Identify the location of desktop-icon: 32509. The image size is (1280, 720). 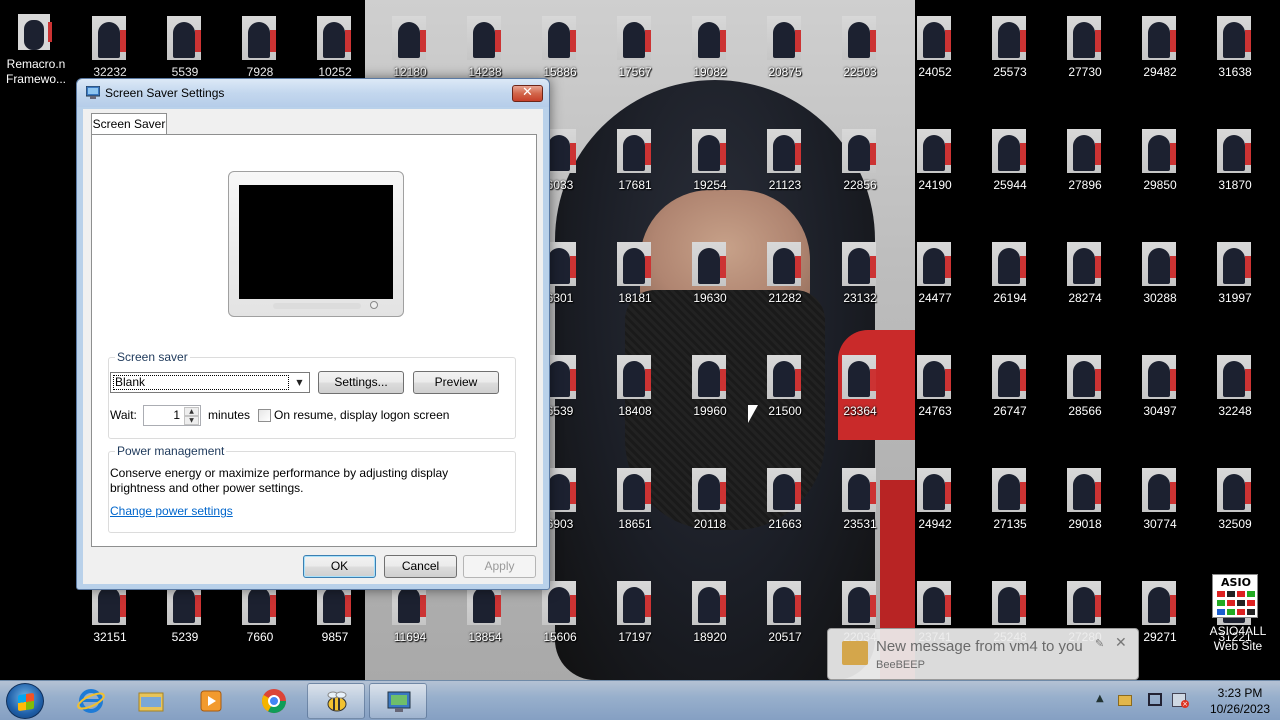
(1235, 510).